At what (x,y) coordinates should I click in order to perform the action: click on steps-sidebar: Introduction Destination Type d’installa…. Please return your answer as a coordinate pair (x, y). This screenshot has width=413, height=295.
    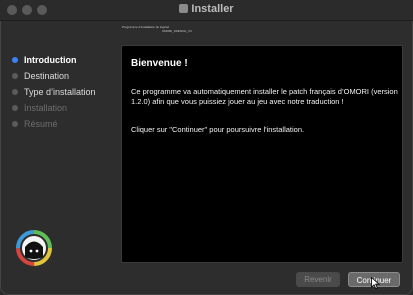
    Looking at the image, I should click on (63, 92).